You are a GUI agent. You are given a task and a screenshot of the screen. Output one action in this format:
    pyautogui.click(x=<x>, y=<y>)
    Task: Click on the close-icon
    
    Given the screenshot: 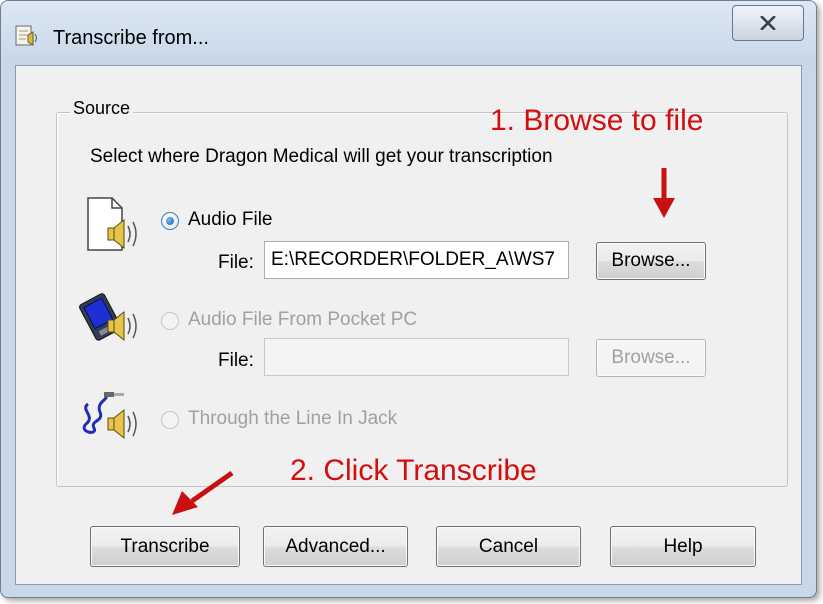 What is the action you would take?
    pyautogui.click(x=768, y=23)
    